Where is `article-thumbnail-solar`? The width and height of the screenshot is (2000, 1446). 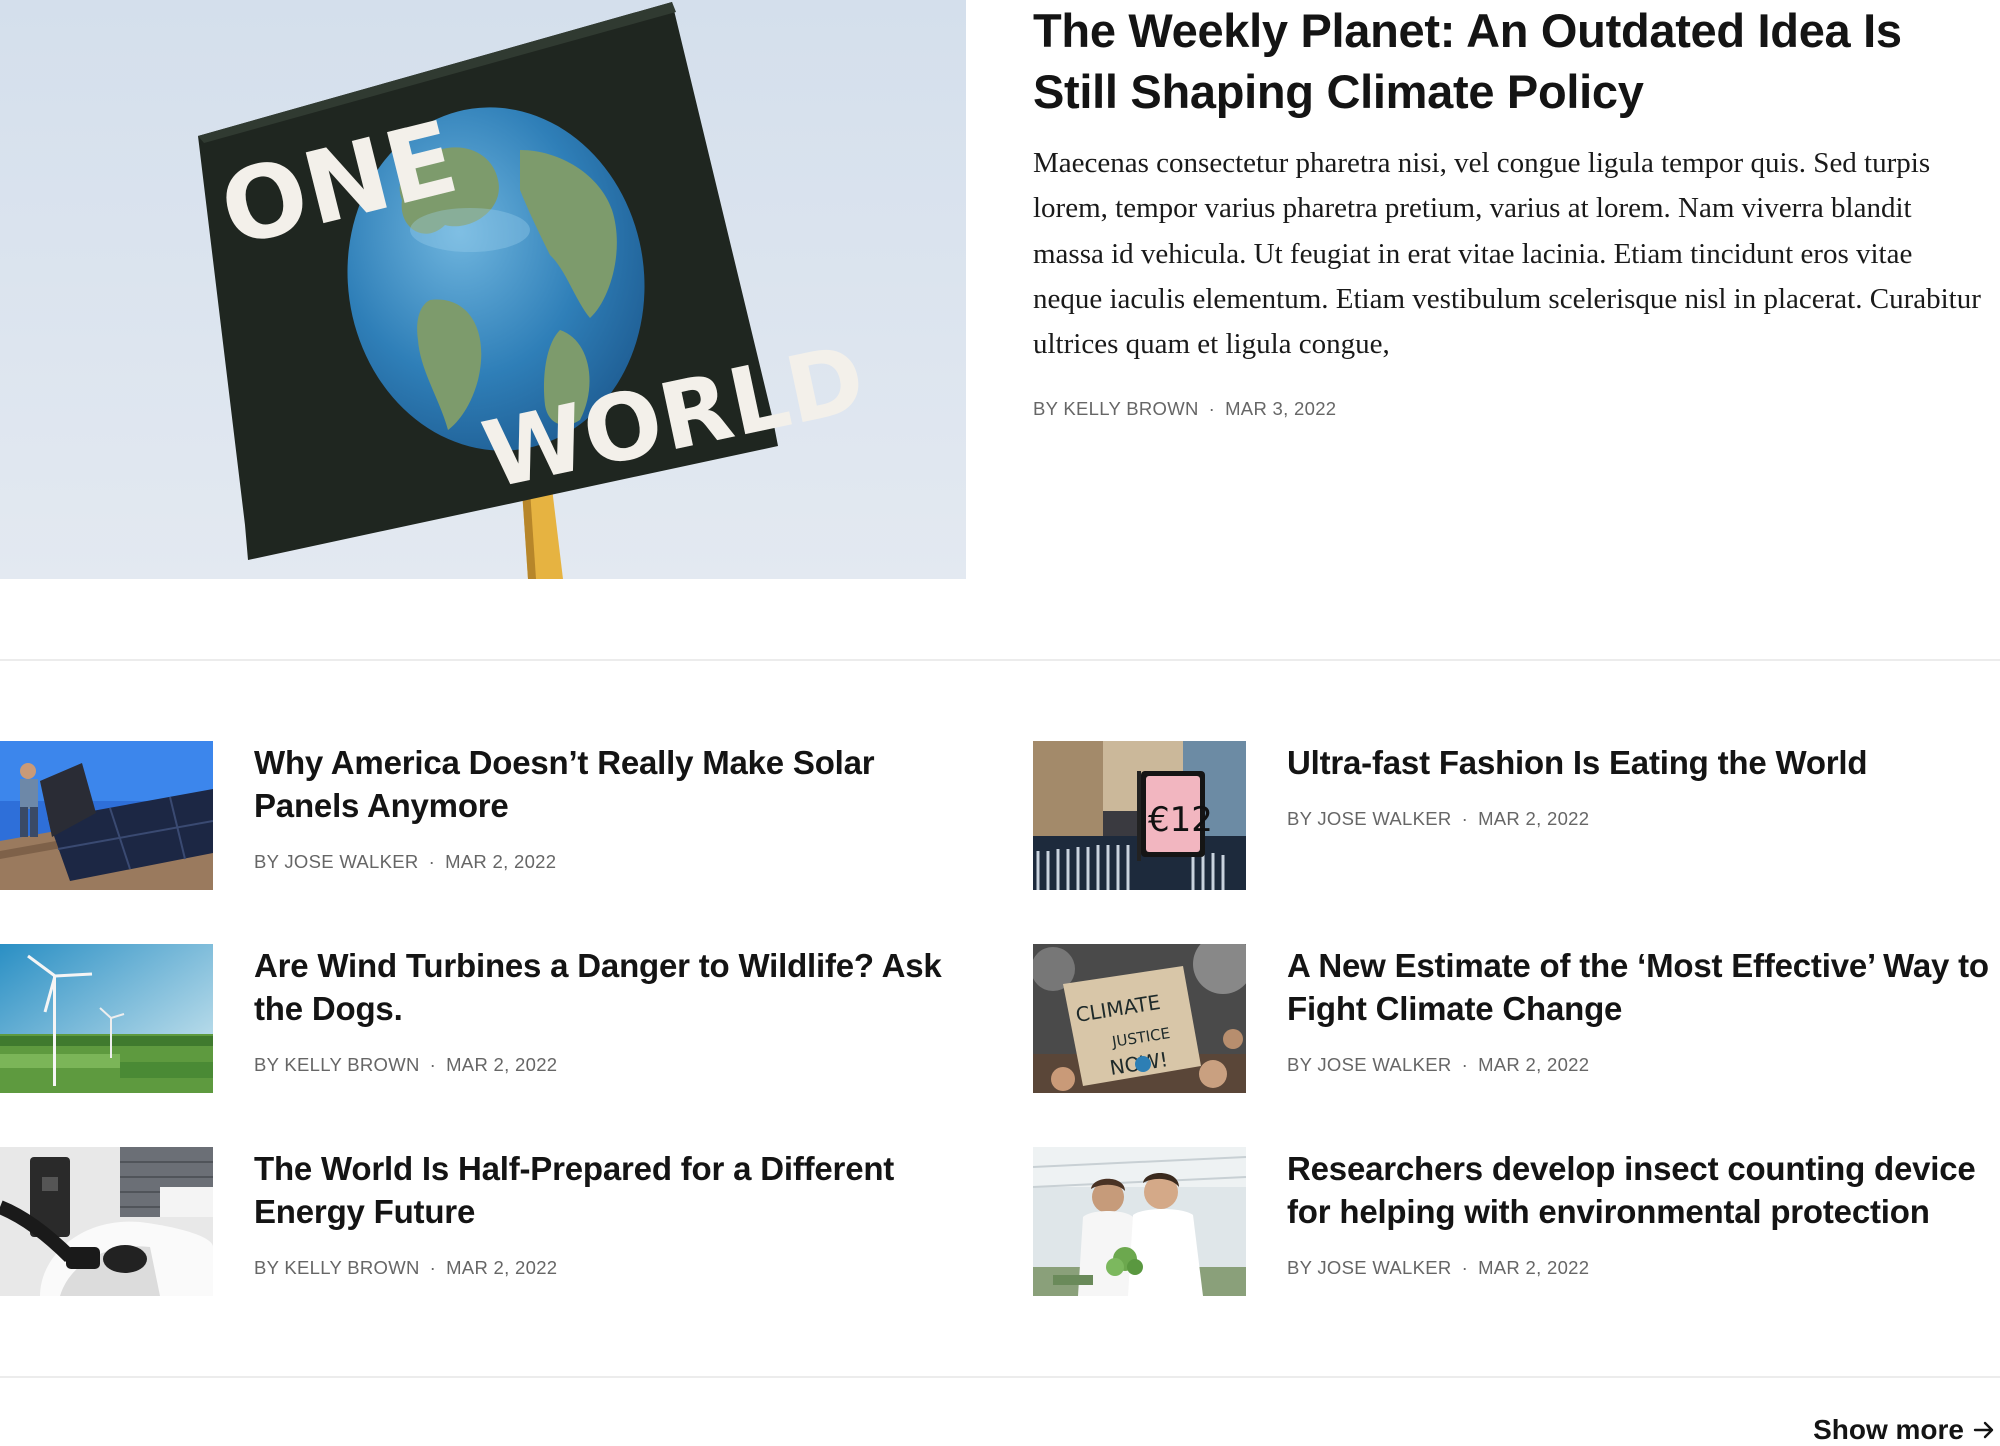
article-thumbnail-solar is located at coordinates (106, 815).